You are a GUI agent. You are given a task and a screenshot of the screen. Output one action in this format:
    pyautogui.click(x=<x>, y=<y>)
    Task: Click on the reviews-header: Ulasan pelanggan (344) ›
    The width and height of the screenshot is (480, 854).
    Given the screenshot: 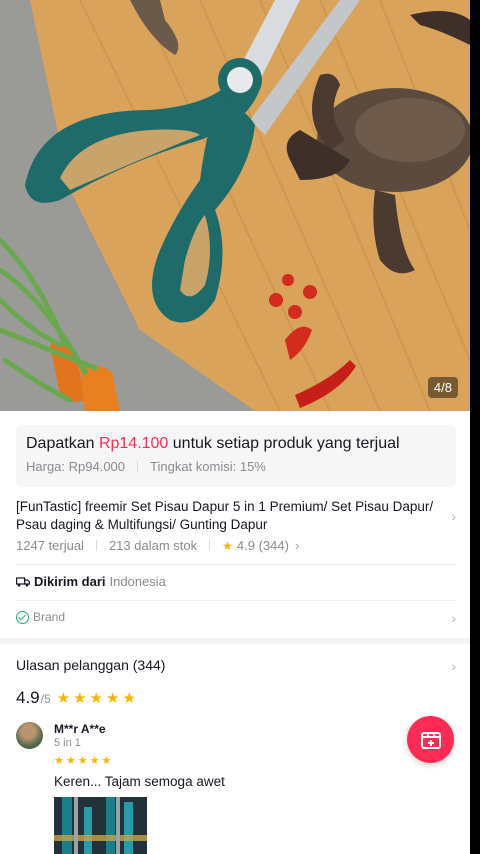 What is the action you would take?
    pyautogui.click(x=236, y=665)
    